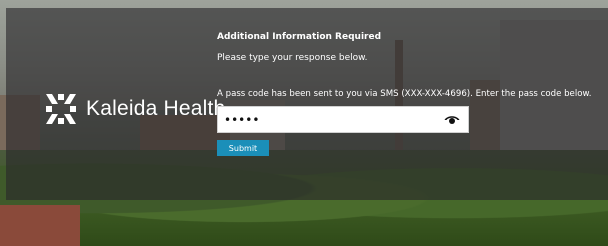  Describe the element at coordinates (326, 119) in the screenshot. I see `passcode-input` at that location.